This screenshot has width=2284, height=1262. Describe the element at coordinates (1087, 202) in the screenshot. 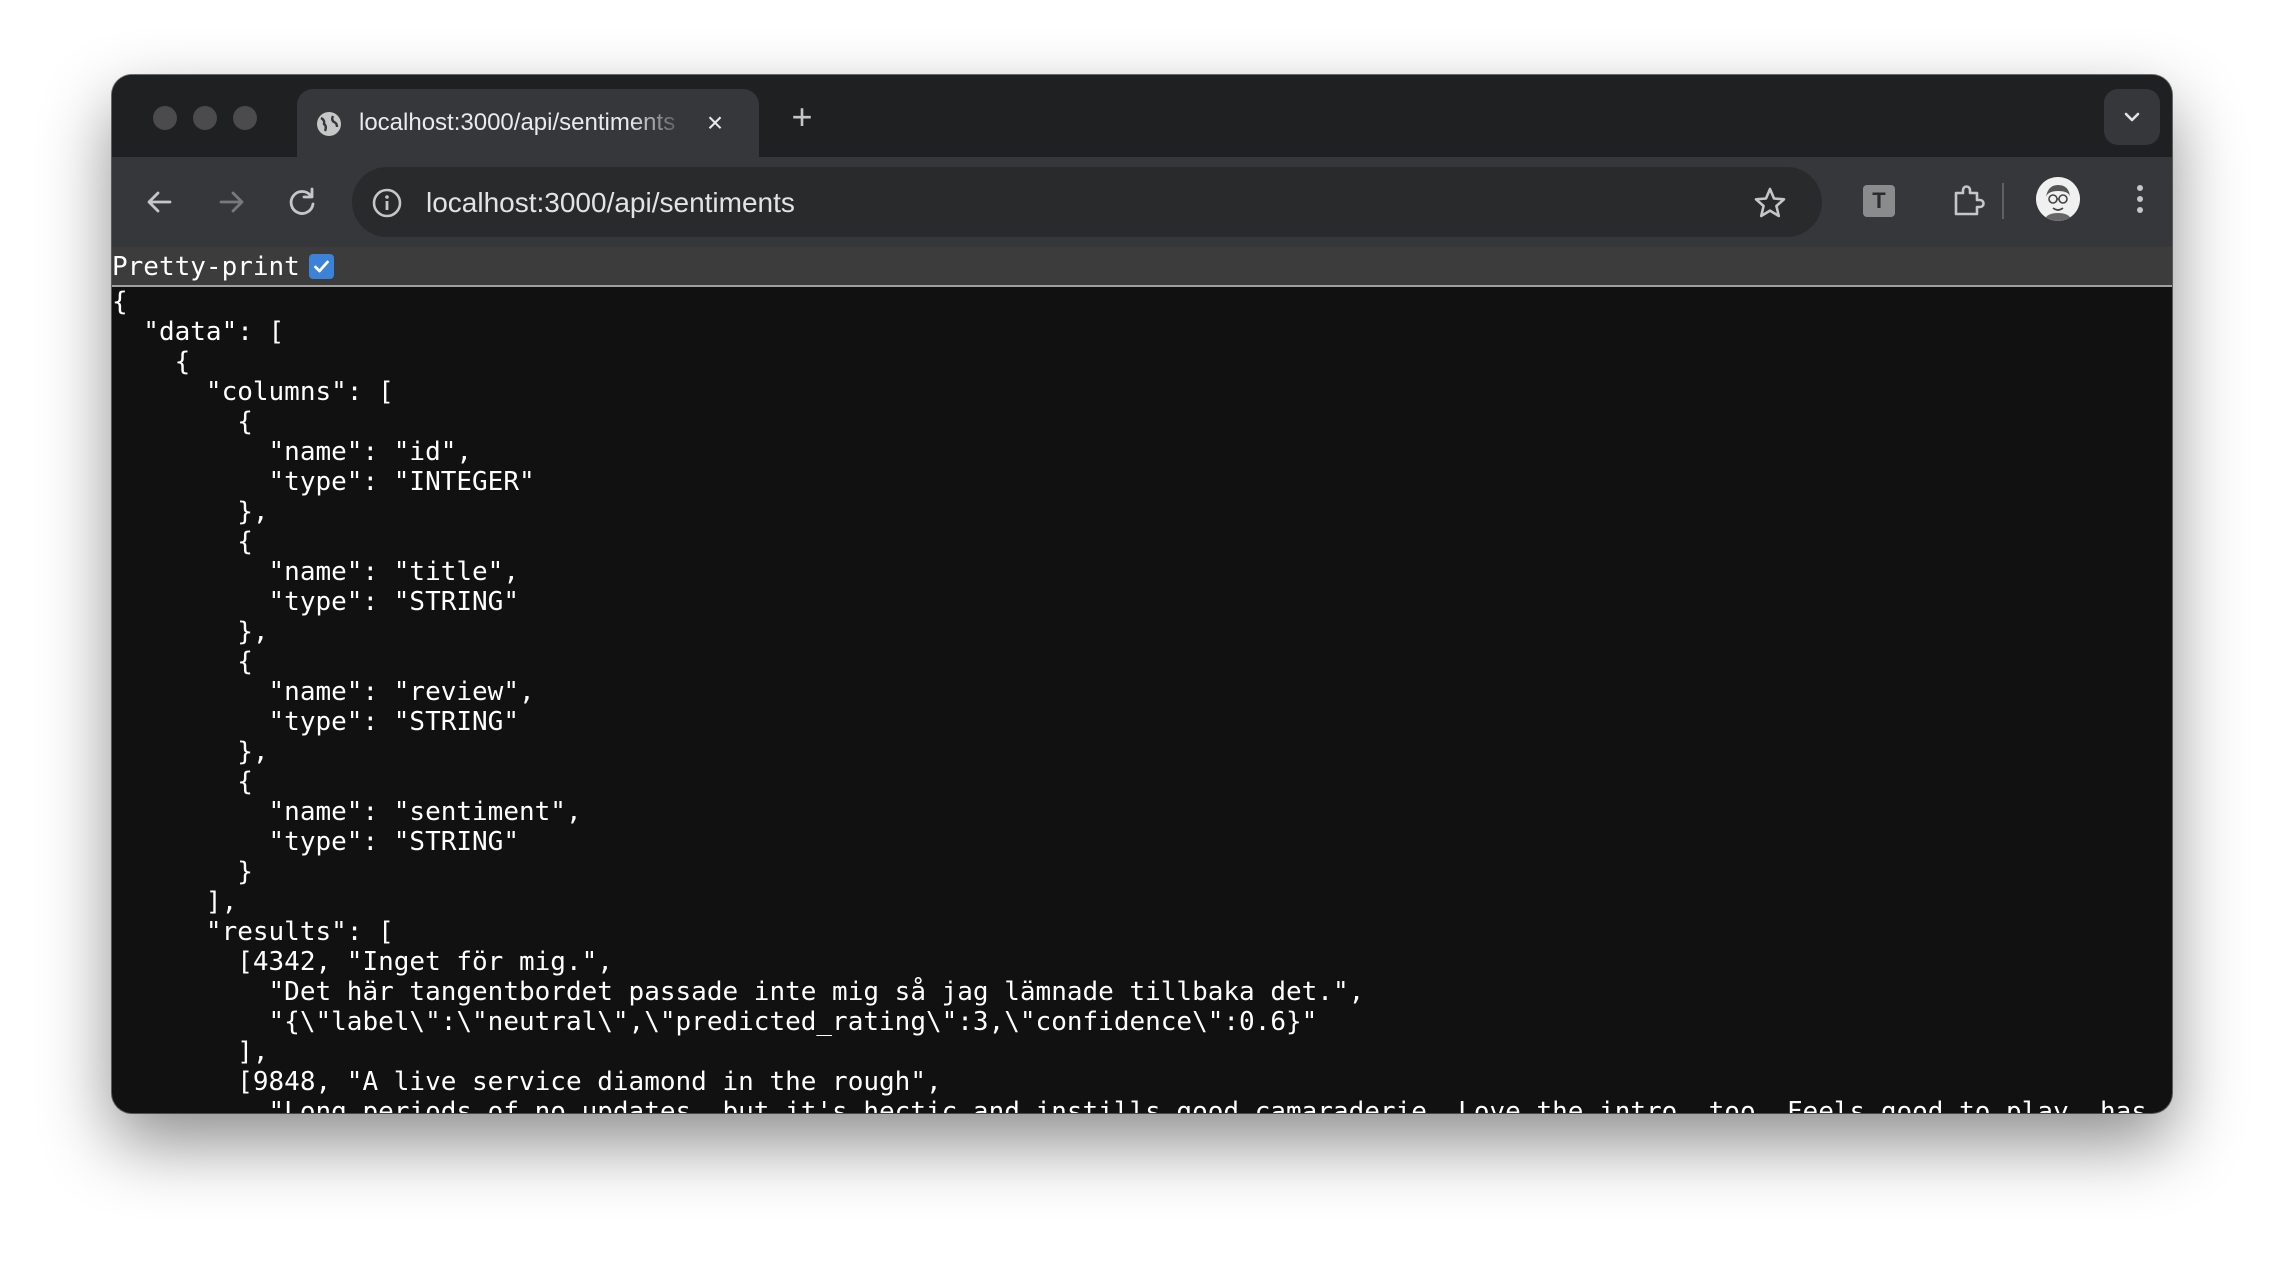

I see `address-bar: localhost:3000/api/sentiments` at that location.